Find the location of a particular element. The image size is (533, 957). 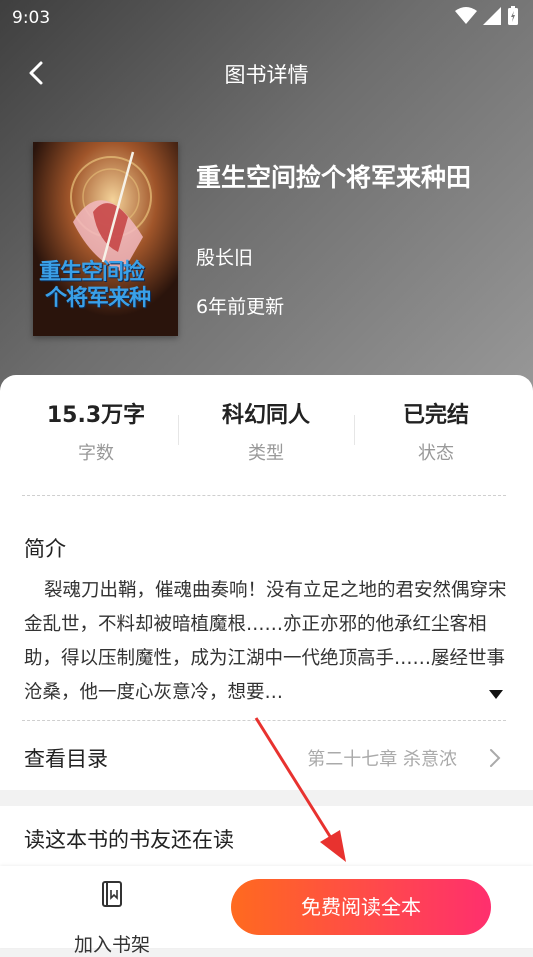

also-reading-section: 读这本书的书友还在读 is located at coordinates (266, 836).